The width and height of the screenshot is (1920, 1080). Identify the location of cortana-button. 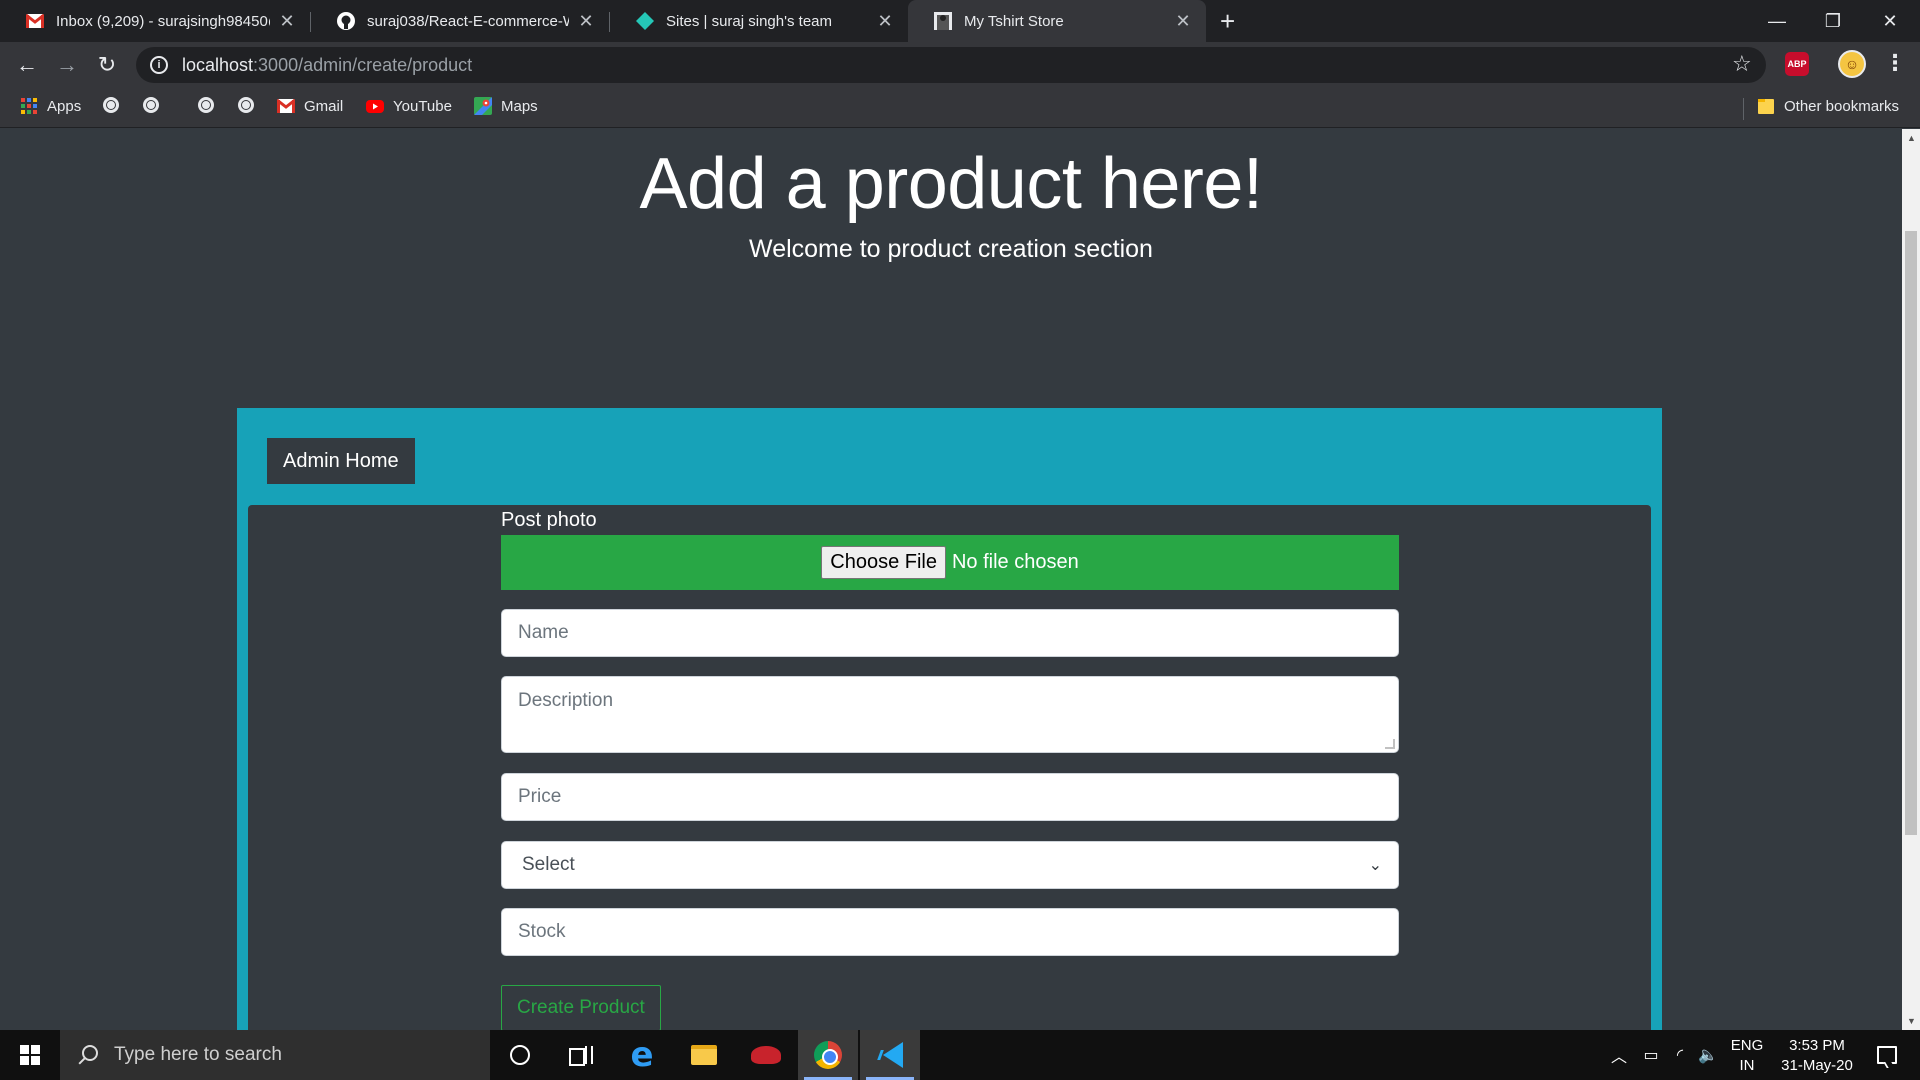
(520, 1055).